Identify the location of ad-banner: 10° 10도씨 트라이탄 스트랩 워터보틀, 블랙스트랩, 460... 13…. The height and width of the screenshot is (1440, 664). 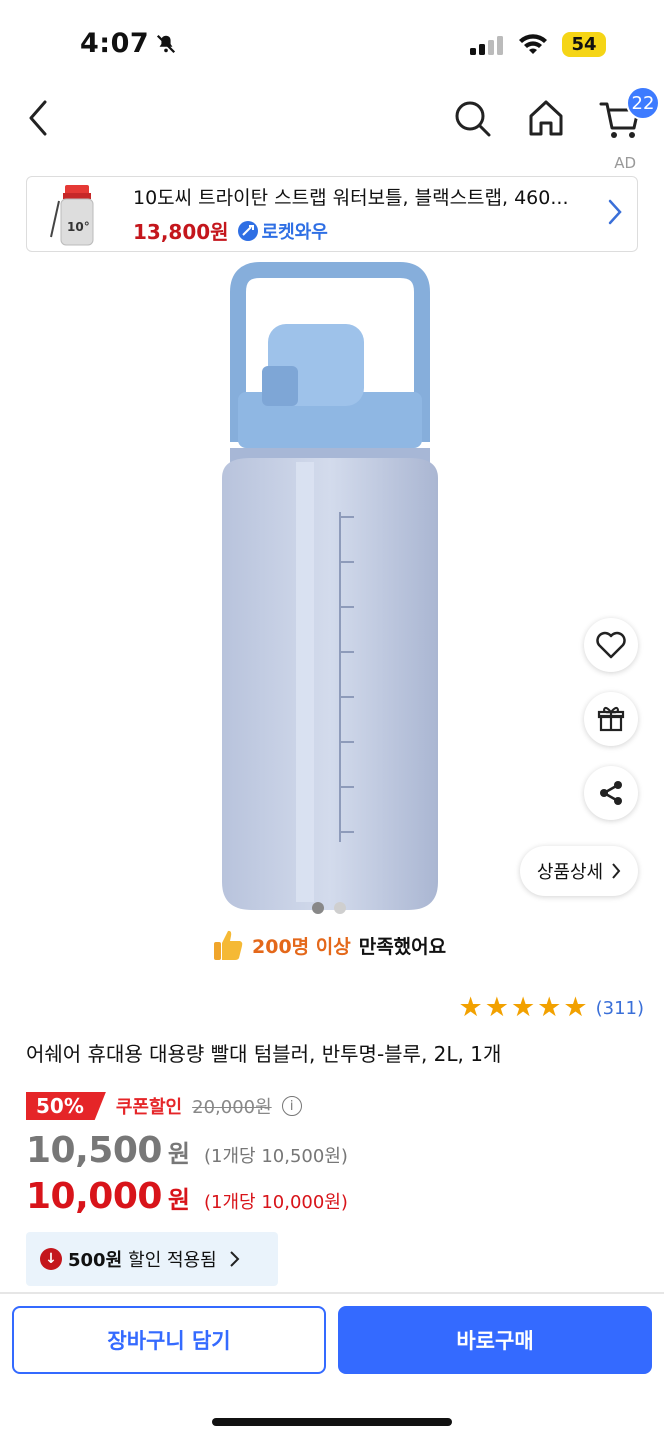
(332, 214).